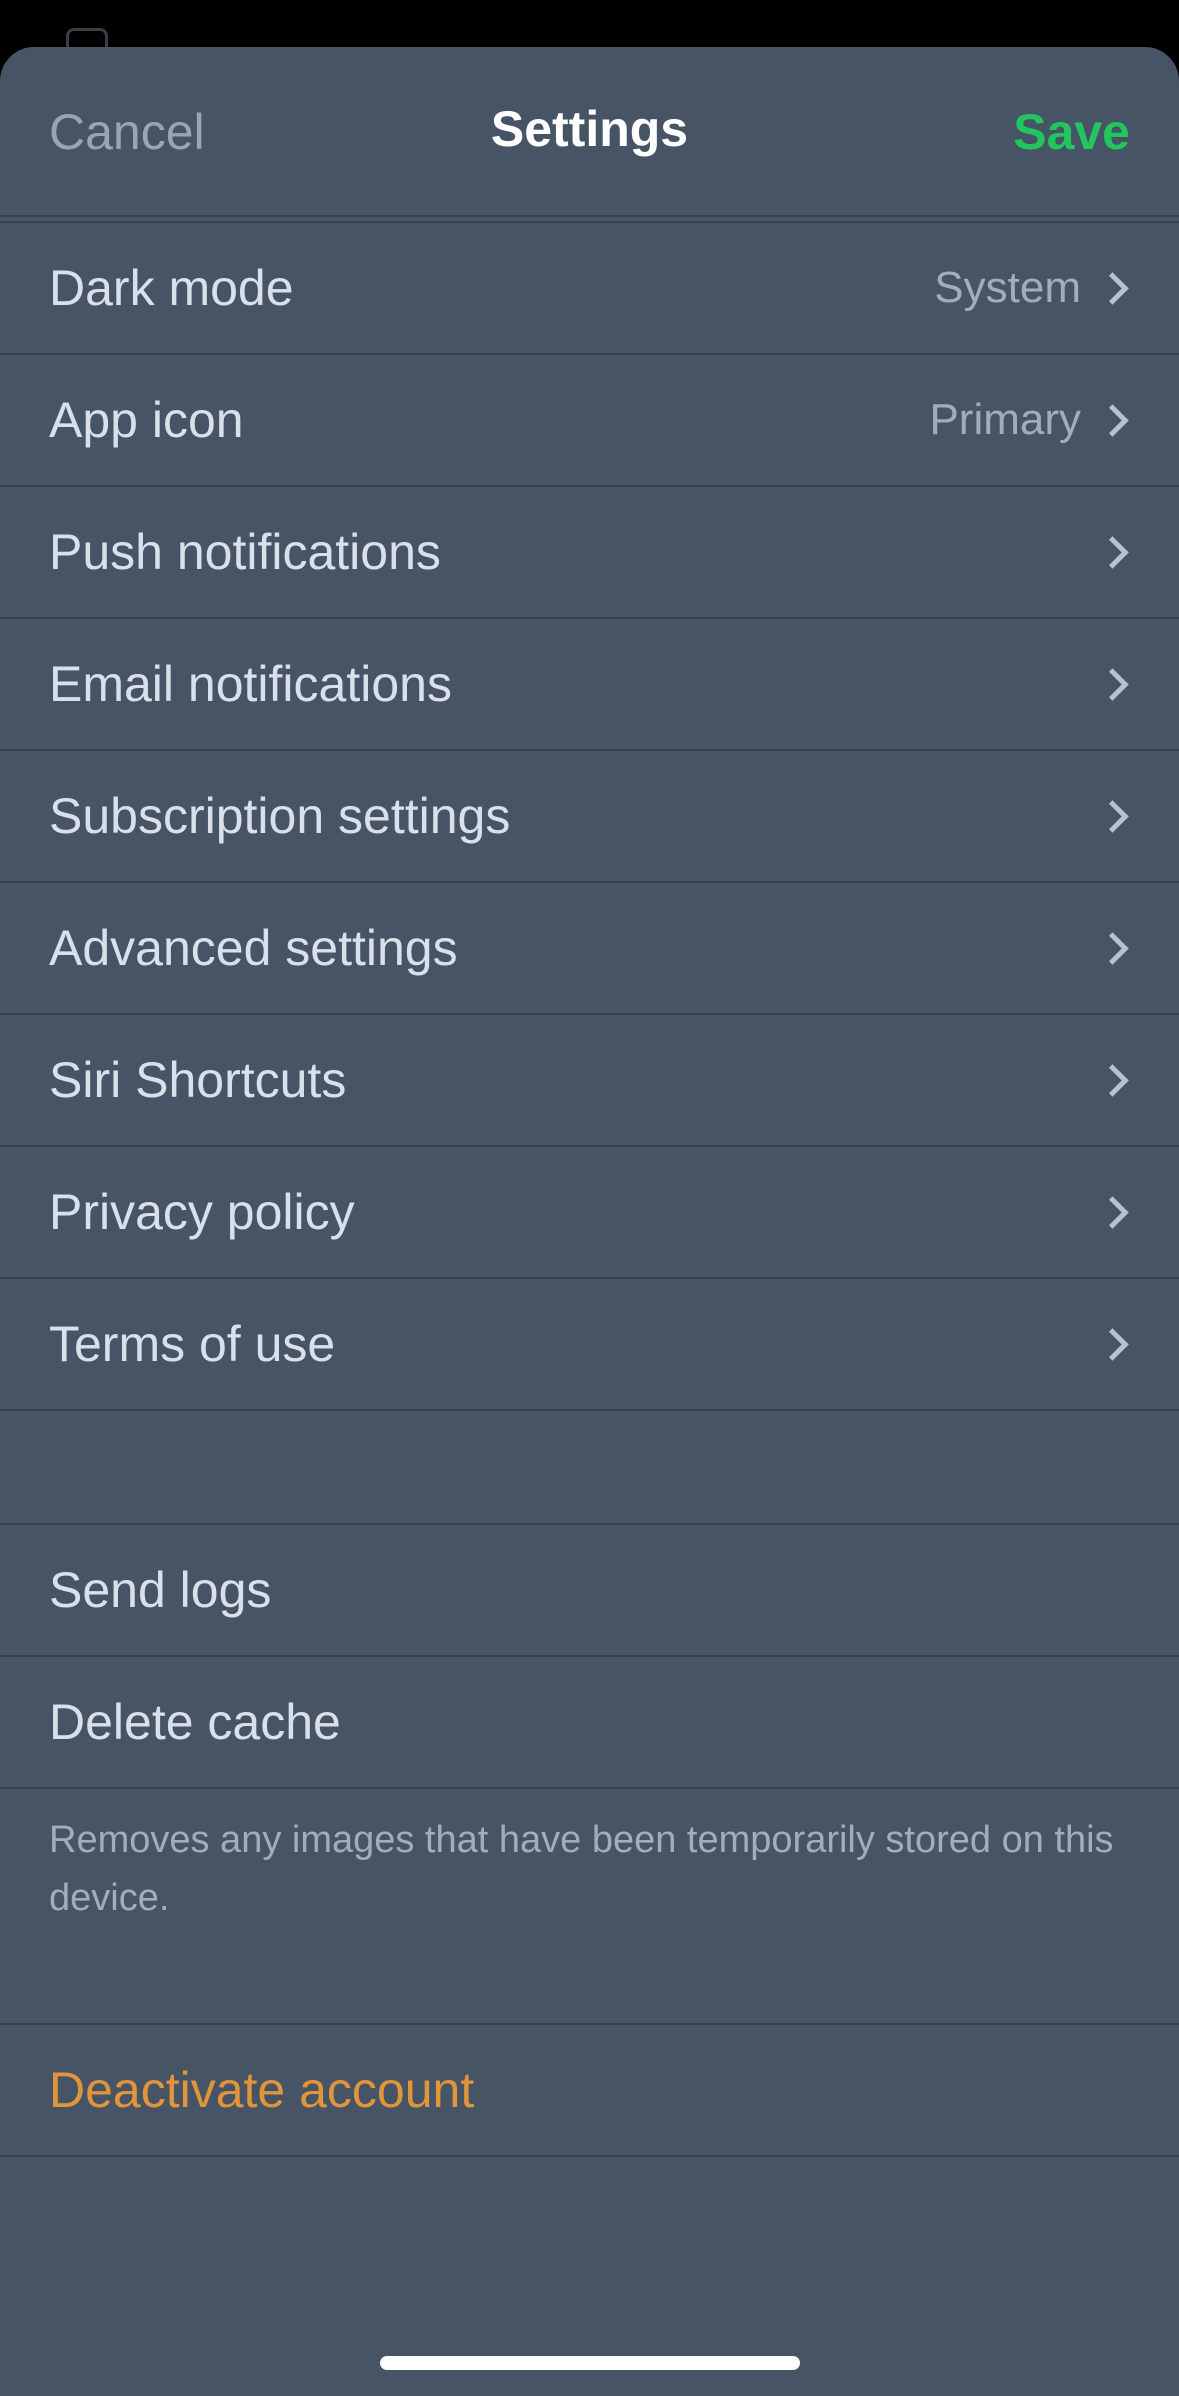 The height and width of the screenshot is (2396, 1179). What do you see at coordinates (171, 288) in the screenshot?
I see `row-label: Dark mode` at bounding box center [171, 288].